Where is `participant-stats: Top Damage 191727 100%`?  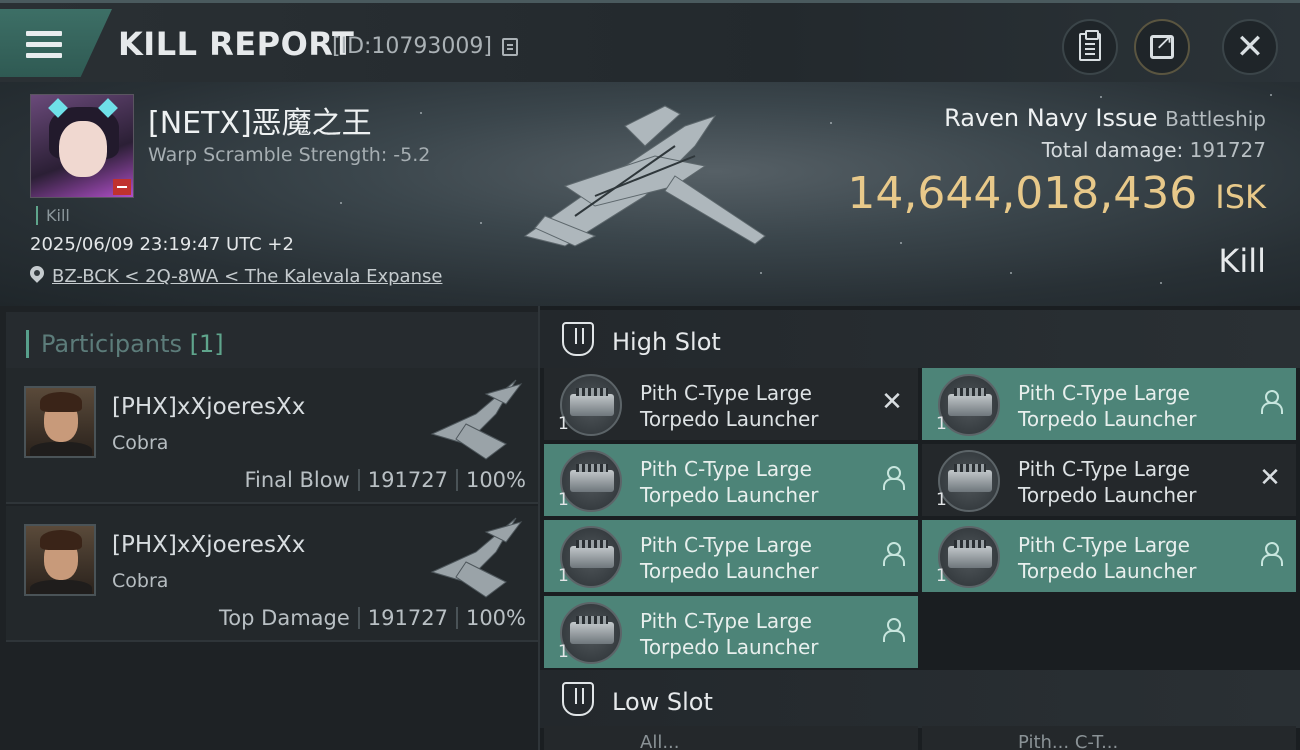 participant-stats: Top Damage 191727 100% is located at coordinates (372, 618).